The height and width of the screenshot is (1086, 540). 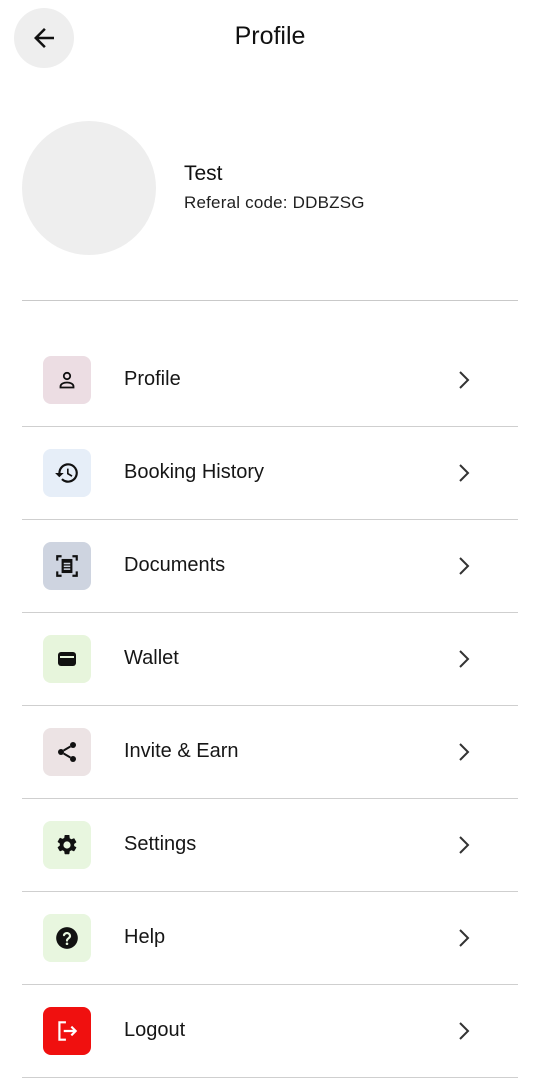 What do you see at coordinates (270, 380) in the screenshot?
I see `menu-item-profile: Profile` at bounding box center [270, 380].